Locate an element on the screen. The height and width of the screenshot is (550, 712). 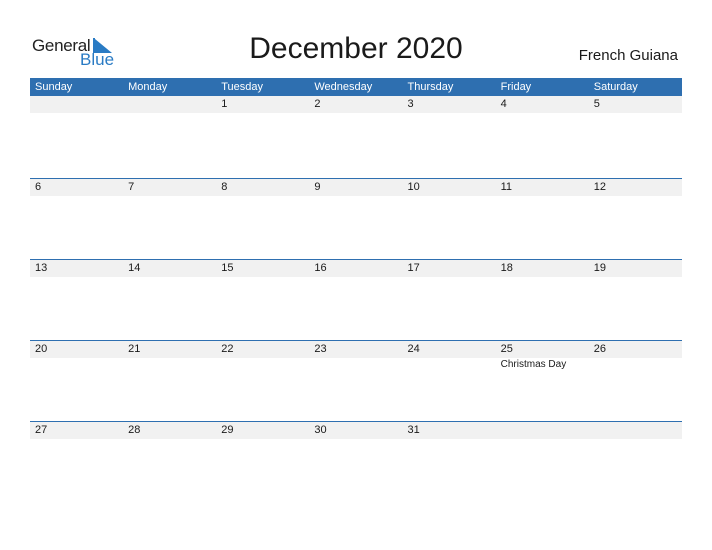
weekday-thursday: Thursday is located at coordinates (430, 87).